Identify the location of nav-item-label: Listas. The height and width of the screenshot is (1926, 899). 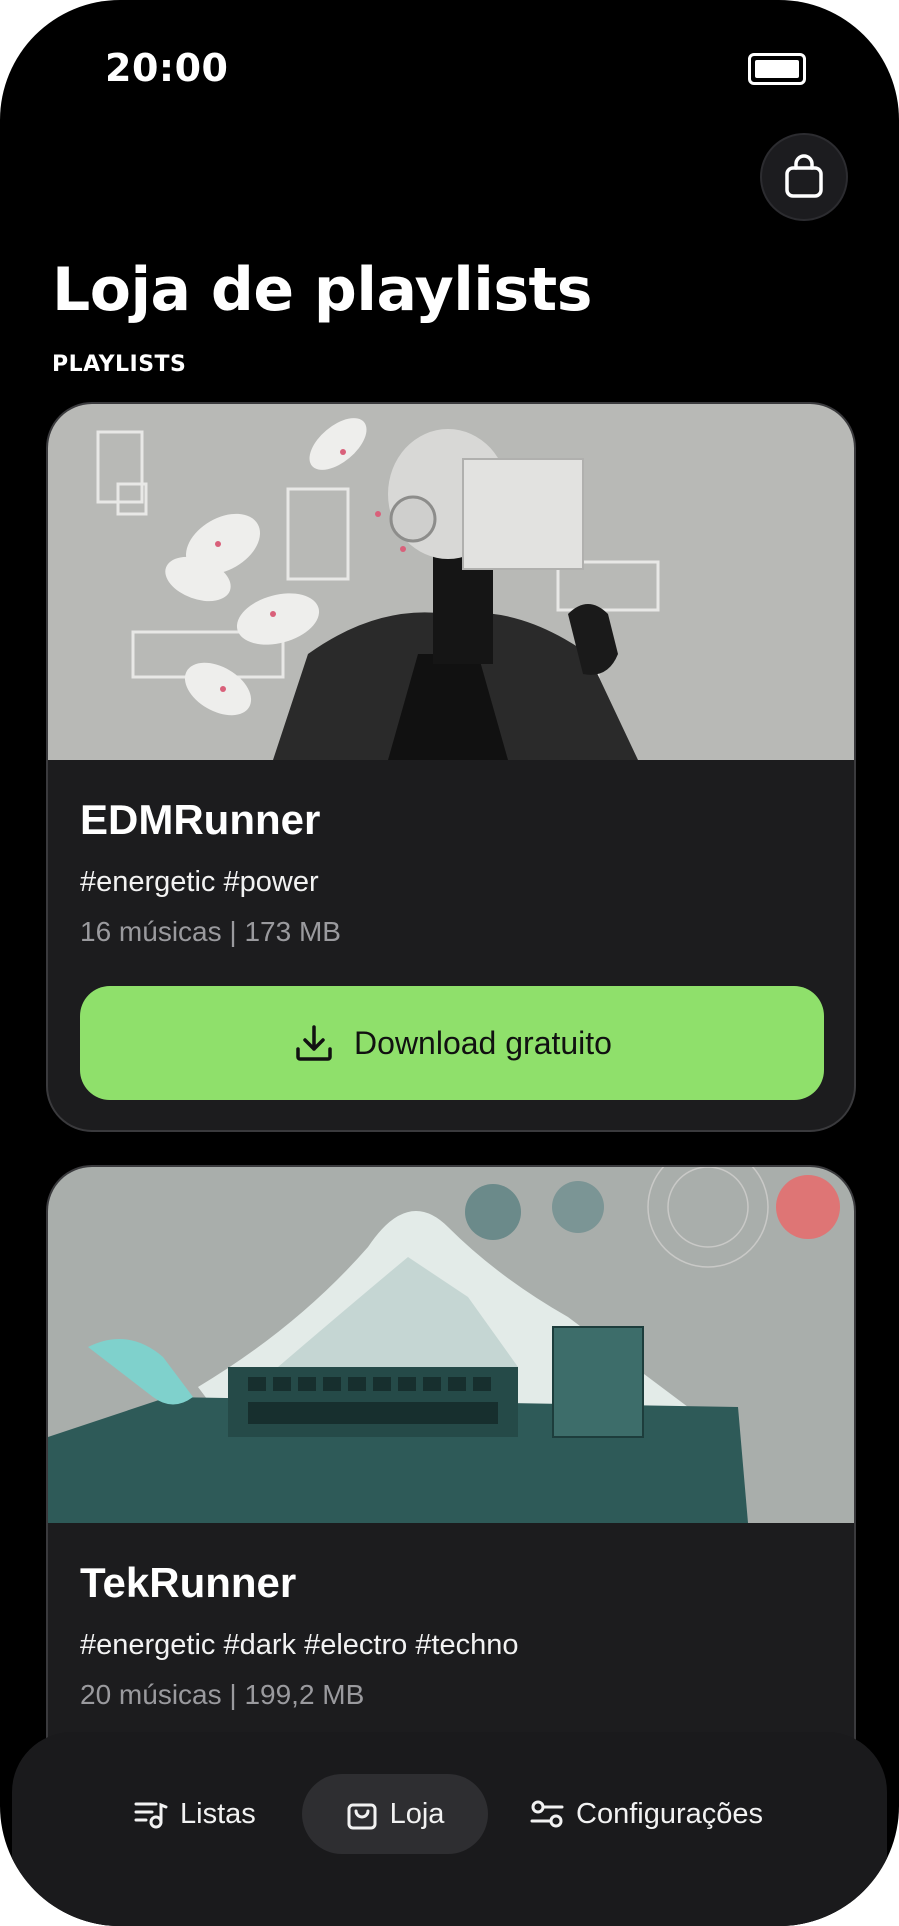
(218, 1813).